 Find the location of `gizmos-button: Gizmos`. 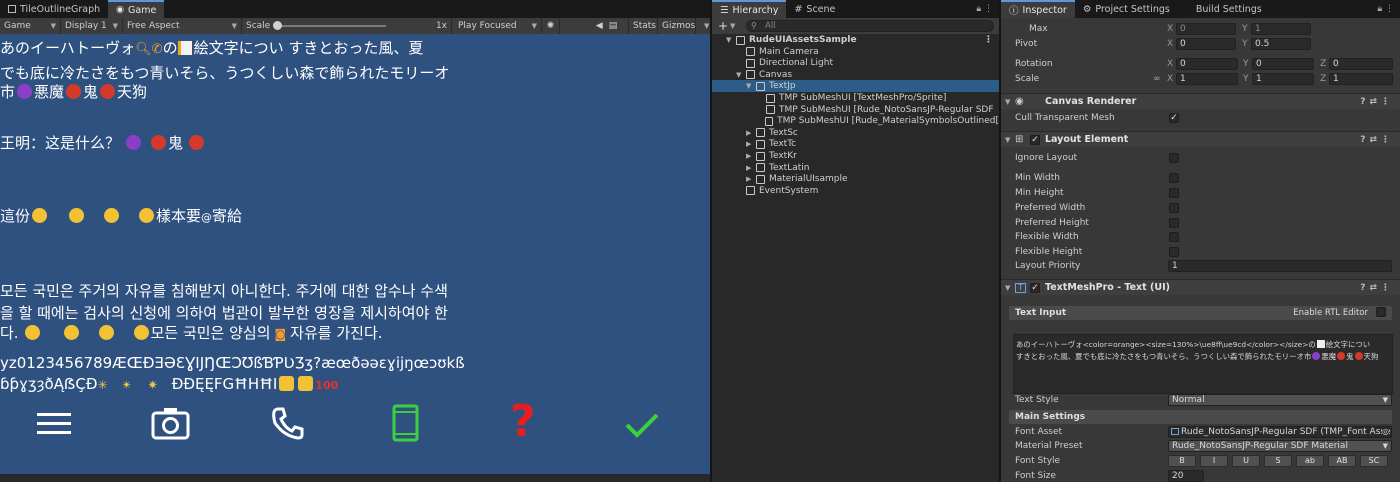

gizmos-button: Gizmos is located at coordinates (677, 26).